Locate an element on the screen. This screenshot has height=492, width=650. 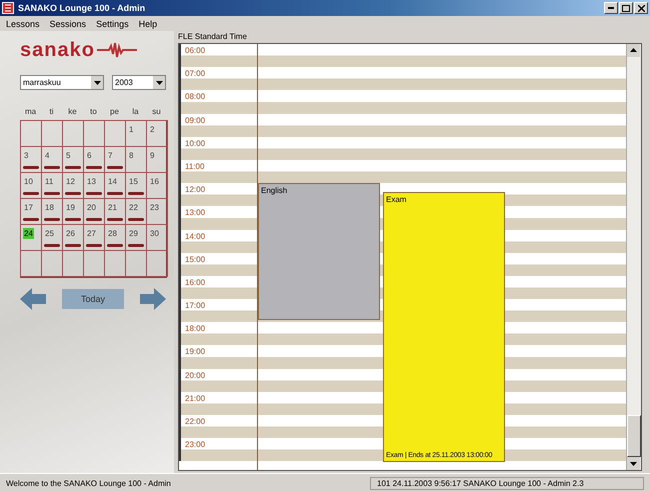
calendar-day: 26 is located at coordinates (70, 233).